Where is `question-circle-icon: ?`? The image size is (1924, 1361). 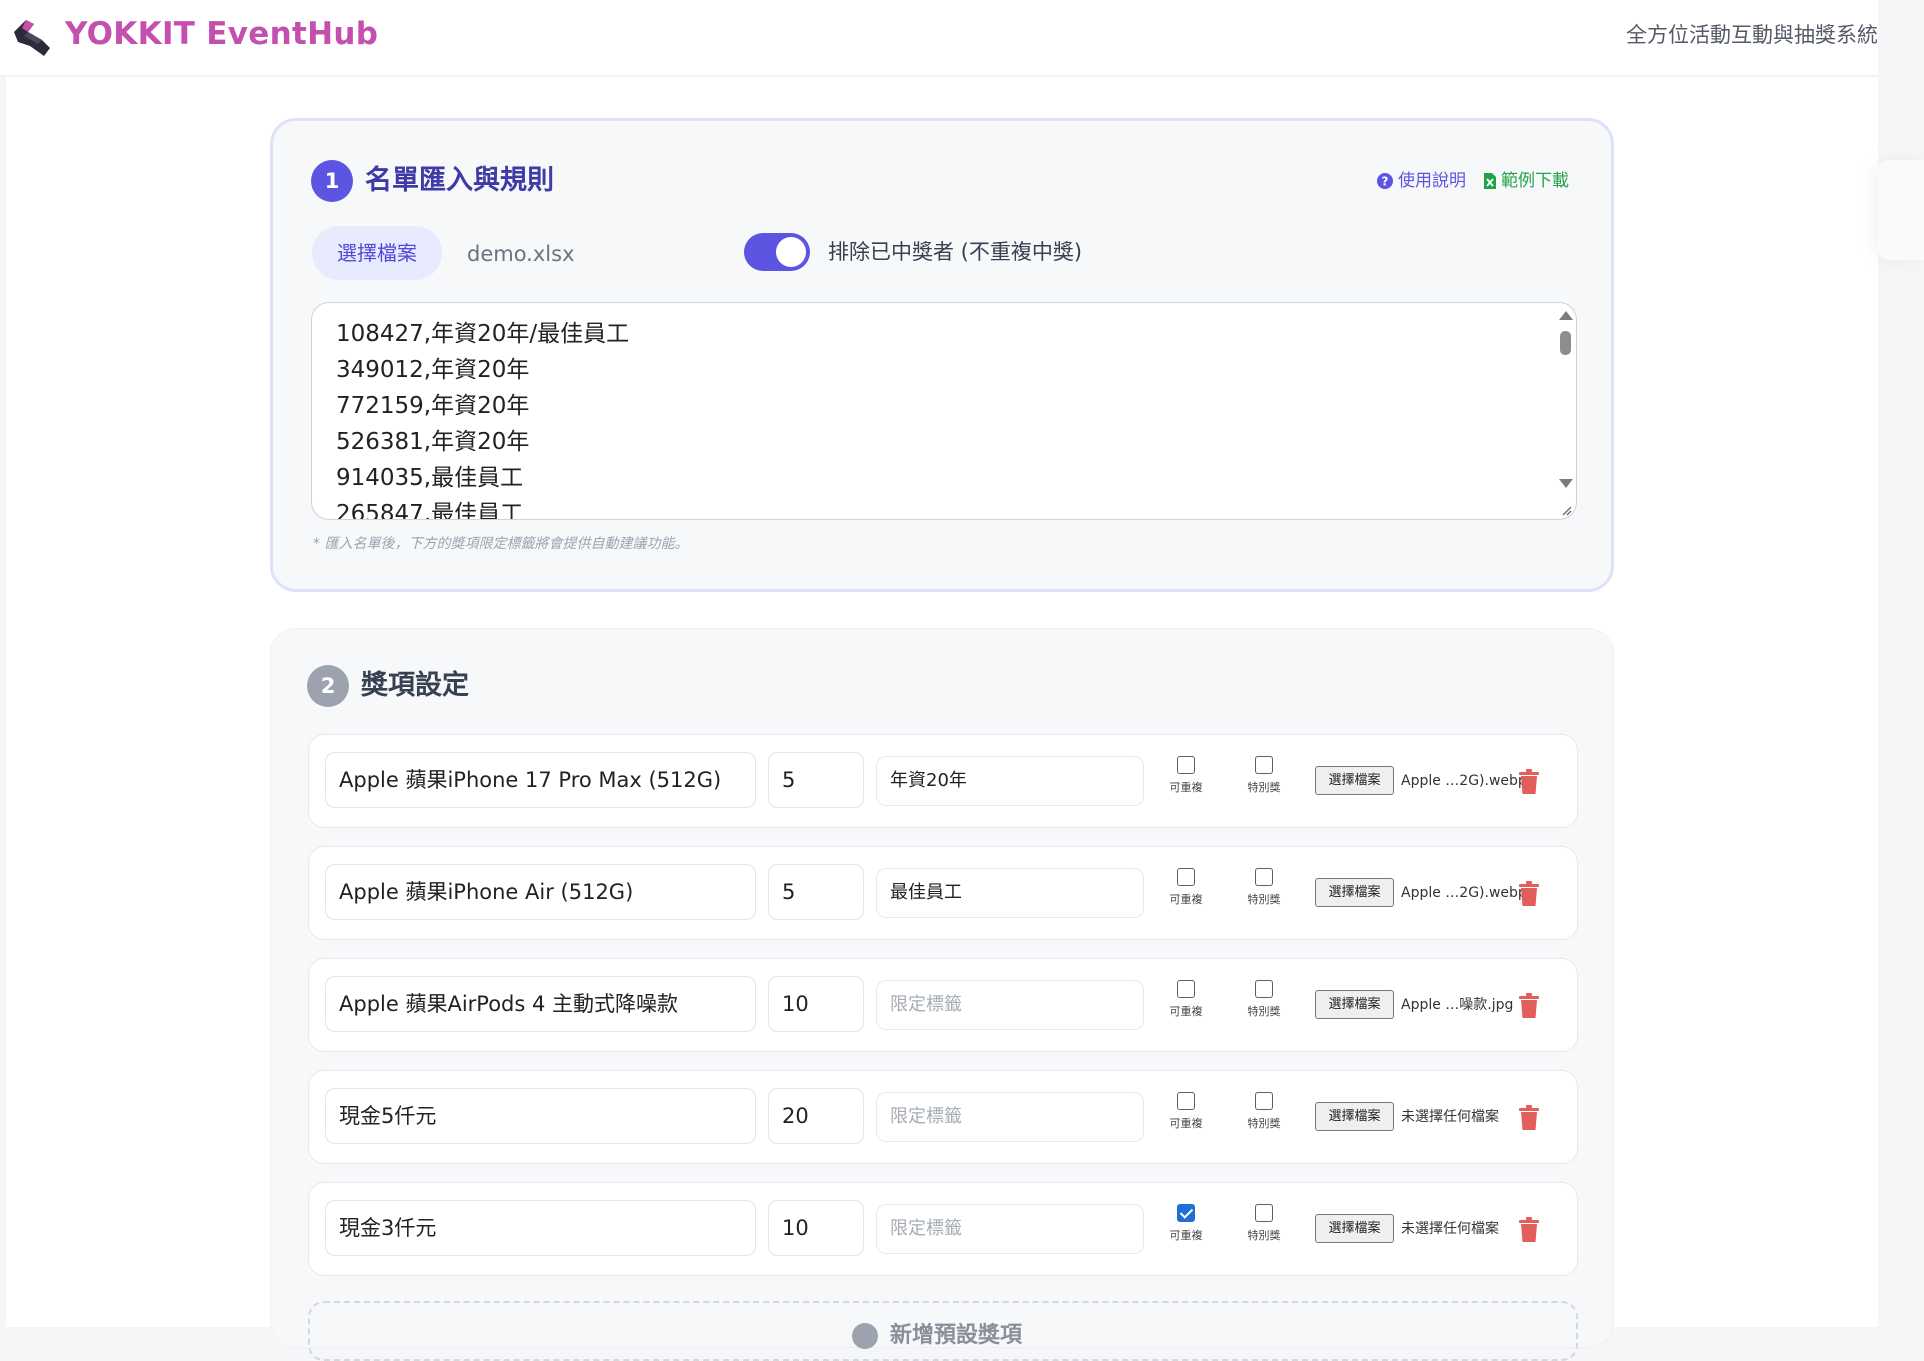 question-circle-icon: ? is located at coordinates (1385, 181).